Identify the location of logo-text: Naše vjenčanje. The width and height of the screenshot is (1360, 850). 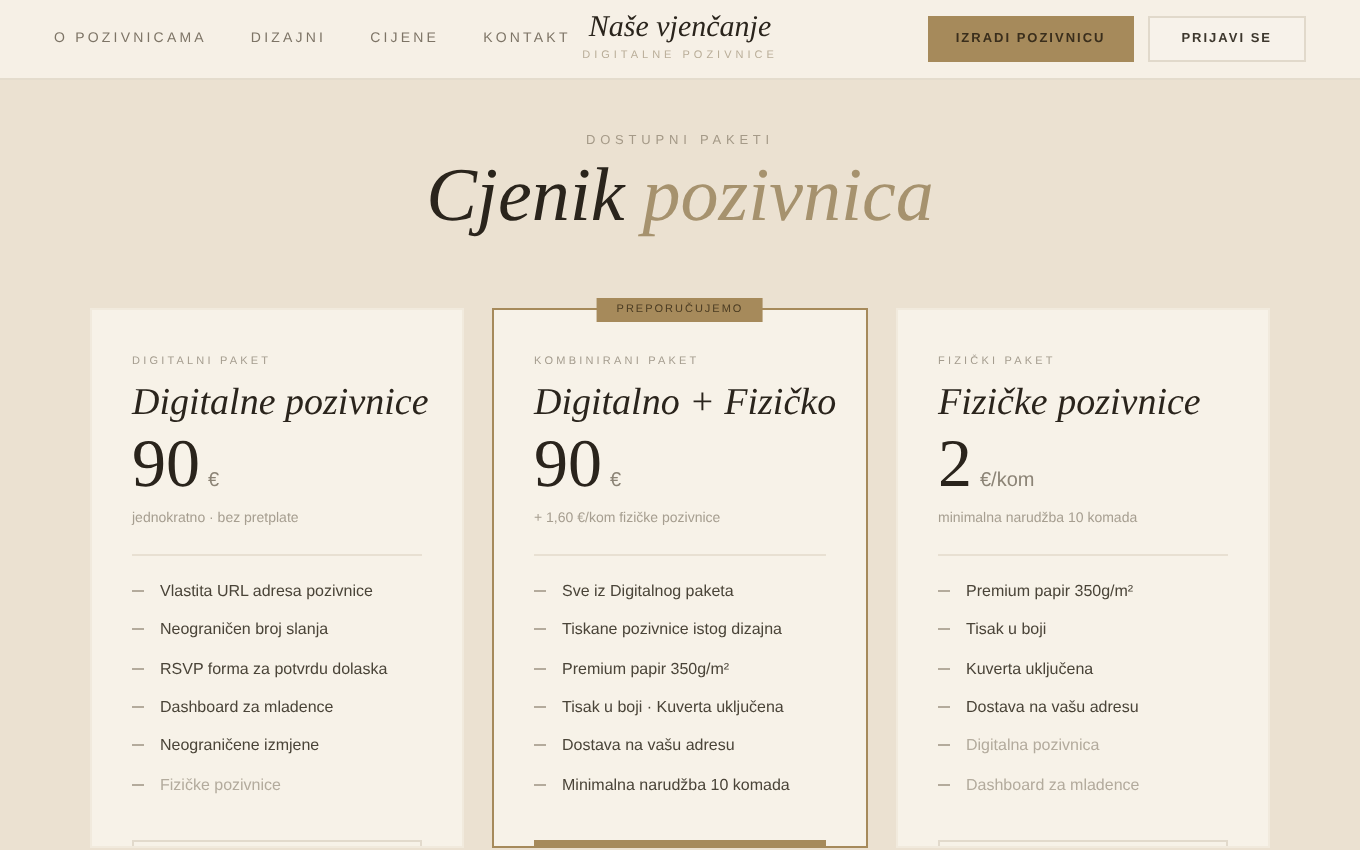
(680, 29).